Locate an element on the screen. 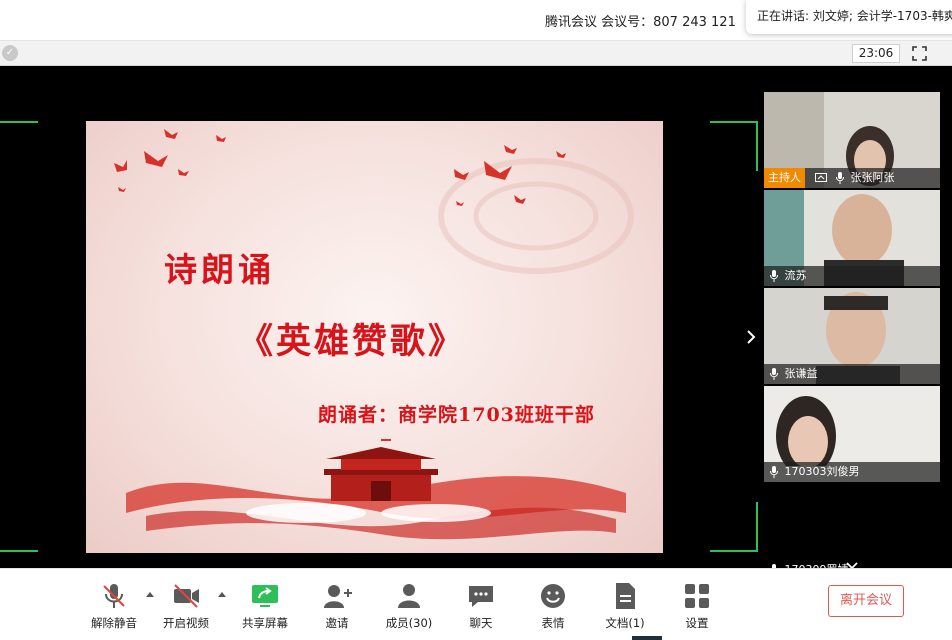 This screenshot has width=952, height=640. start-video-label: 开启视频 is located at coordinates (186, 623).